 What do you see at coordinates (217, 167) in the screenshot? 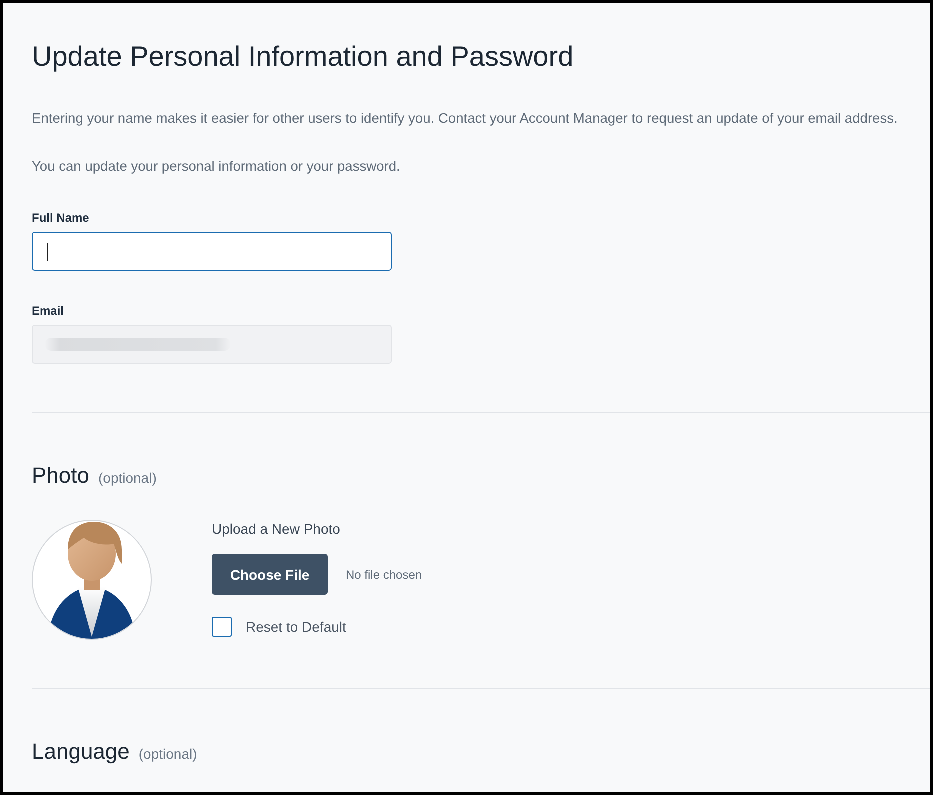
I see `intro-text: You can update your personal information or your password.` at bounding box center [217, 167].